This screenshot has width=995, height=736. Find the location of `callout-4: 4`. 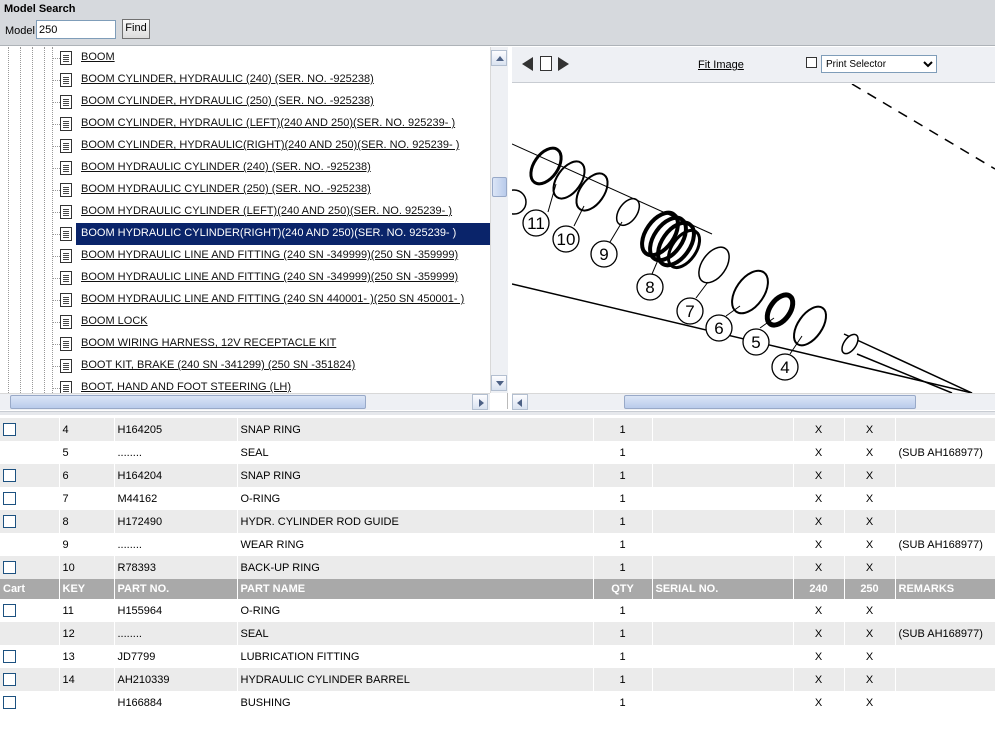

callout-4: 4 is located at coordinates (785, 367).